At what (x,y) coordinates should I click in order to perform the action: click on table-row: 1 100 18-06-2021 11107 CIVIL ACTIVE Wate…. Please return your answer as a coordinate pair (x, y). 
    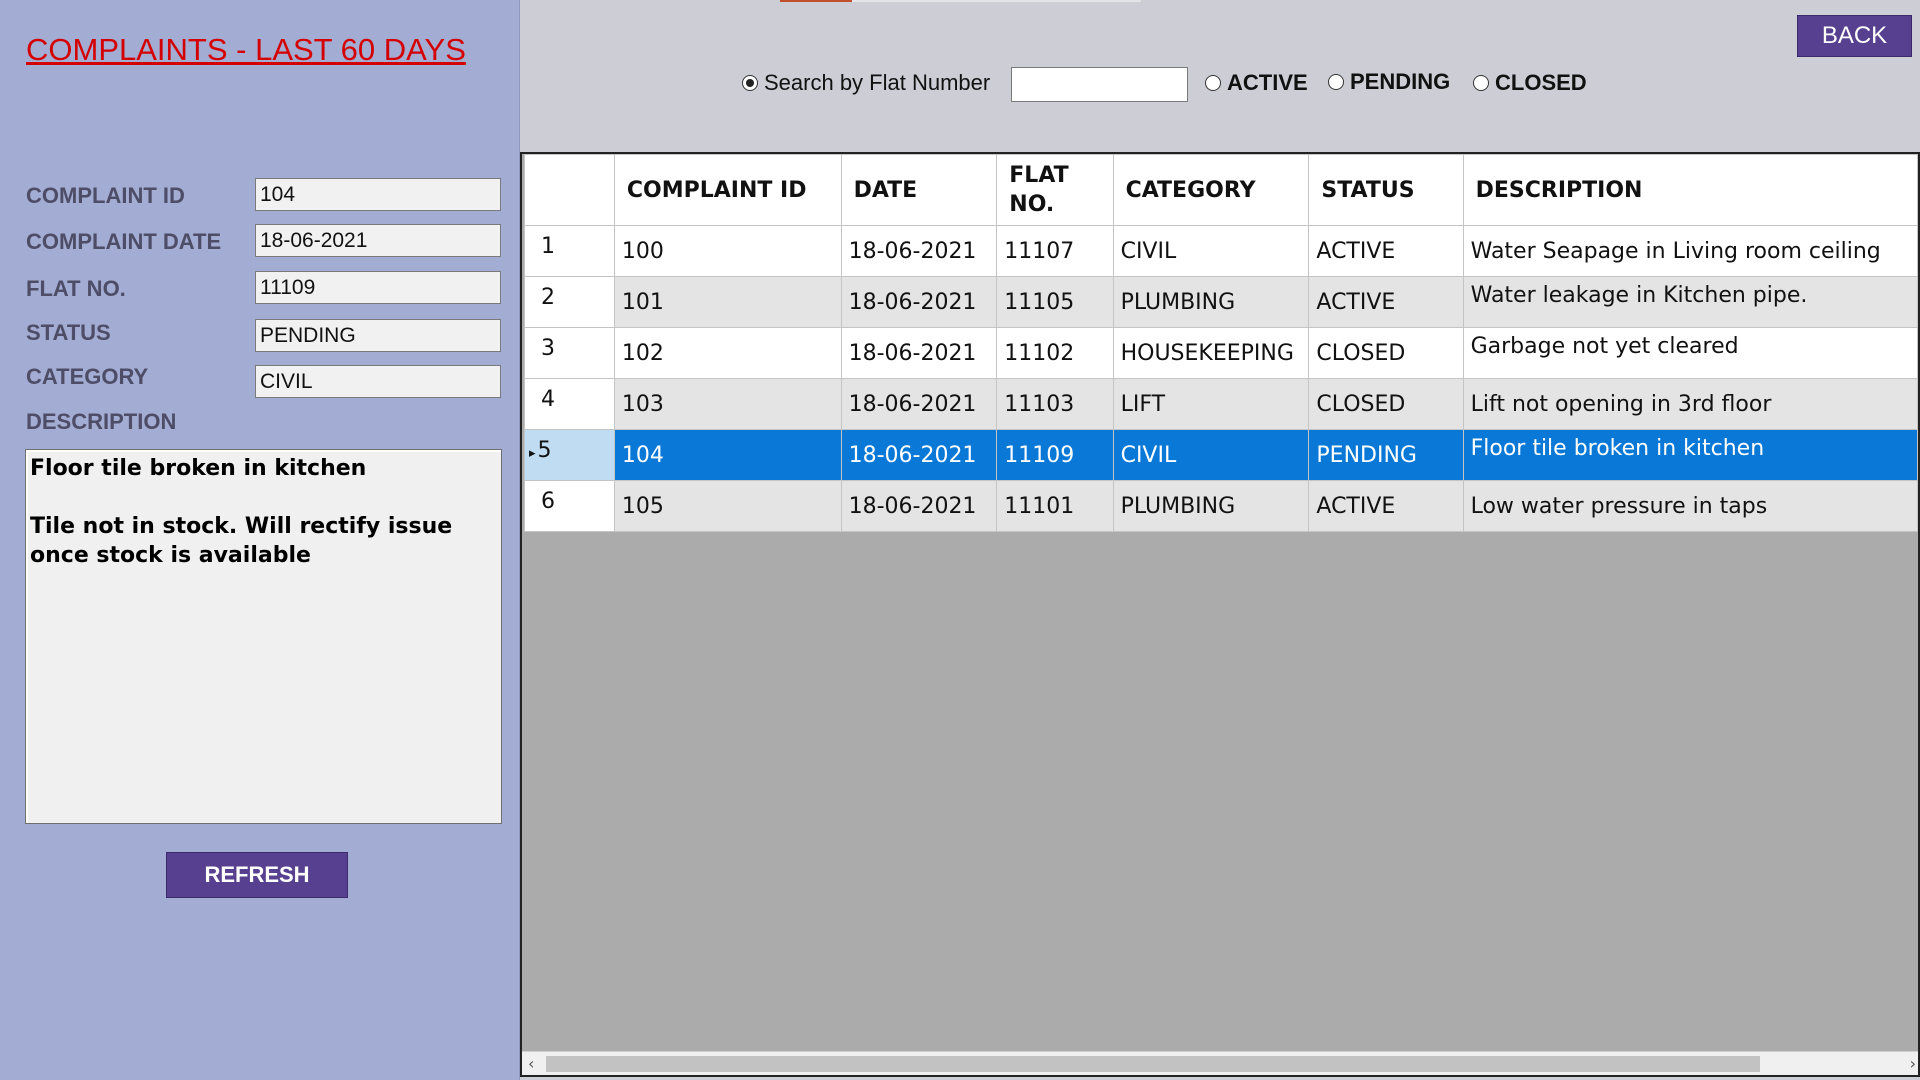
    Looking at the image, I should click on (1221, 251).